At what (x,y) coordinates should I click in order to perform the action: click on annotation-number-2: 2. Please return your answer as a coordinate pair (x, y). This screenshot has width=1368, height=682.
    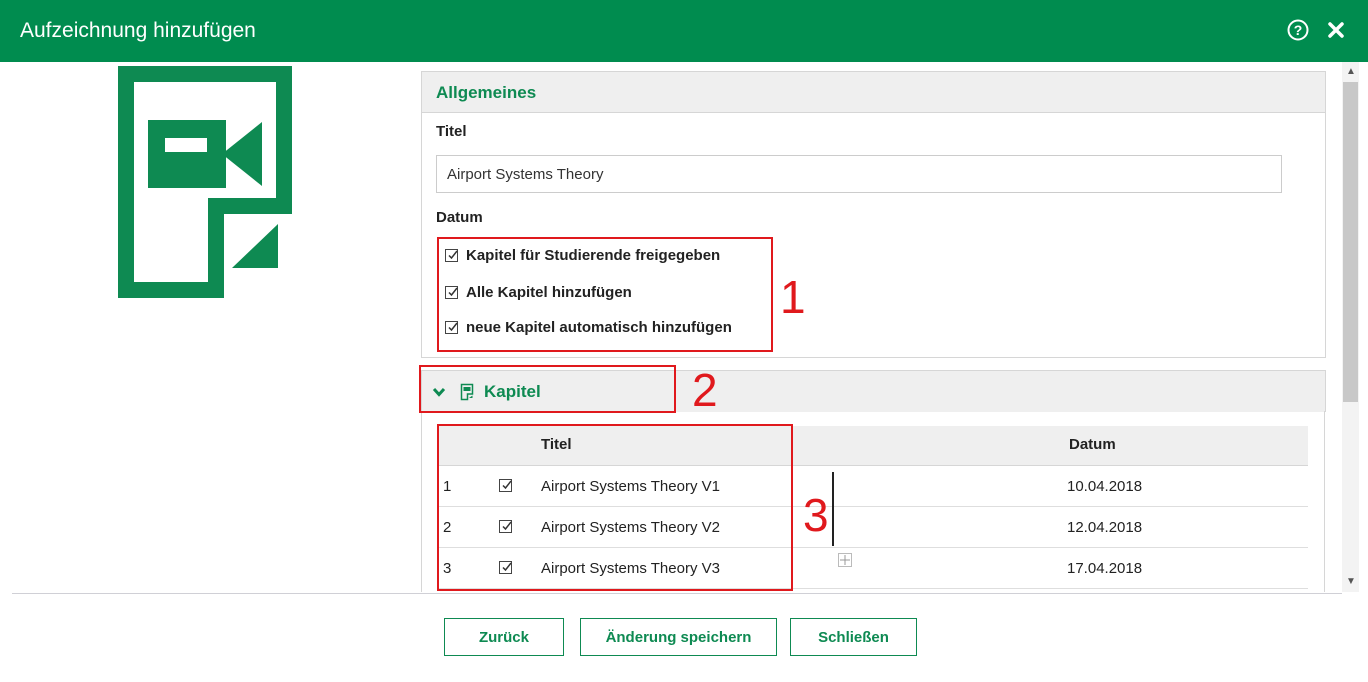
    Looking at the image, I should click on (705, 390).